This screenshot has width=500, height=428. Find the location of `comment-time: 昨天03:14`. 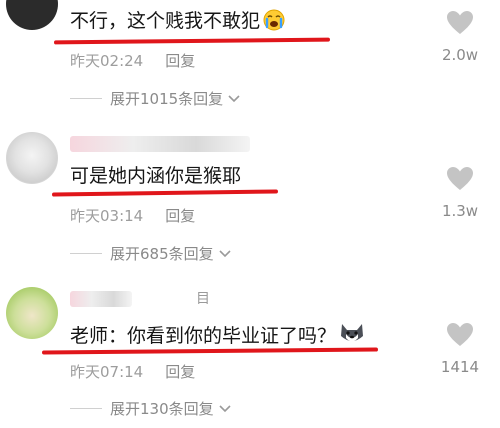

comment-time: 昨天03:14 is located at coordinates (107, 216).